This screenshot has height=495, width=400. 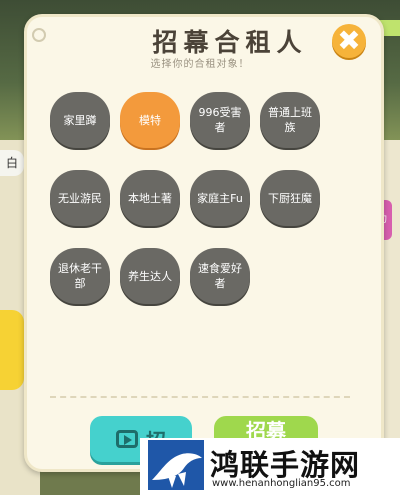 I want to click on roommate-option-10: 速食爱好者, so click(x=220, y=276).